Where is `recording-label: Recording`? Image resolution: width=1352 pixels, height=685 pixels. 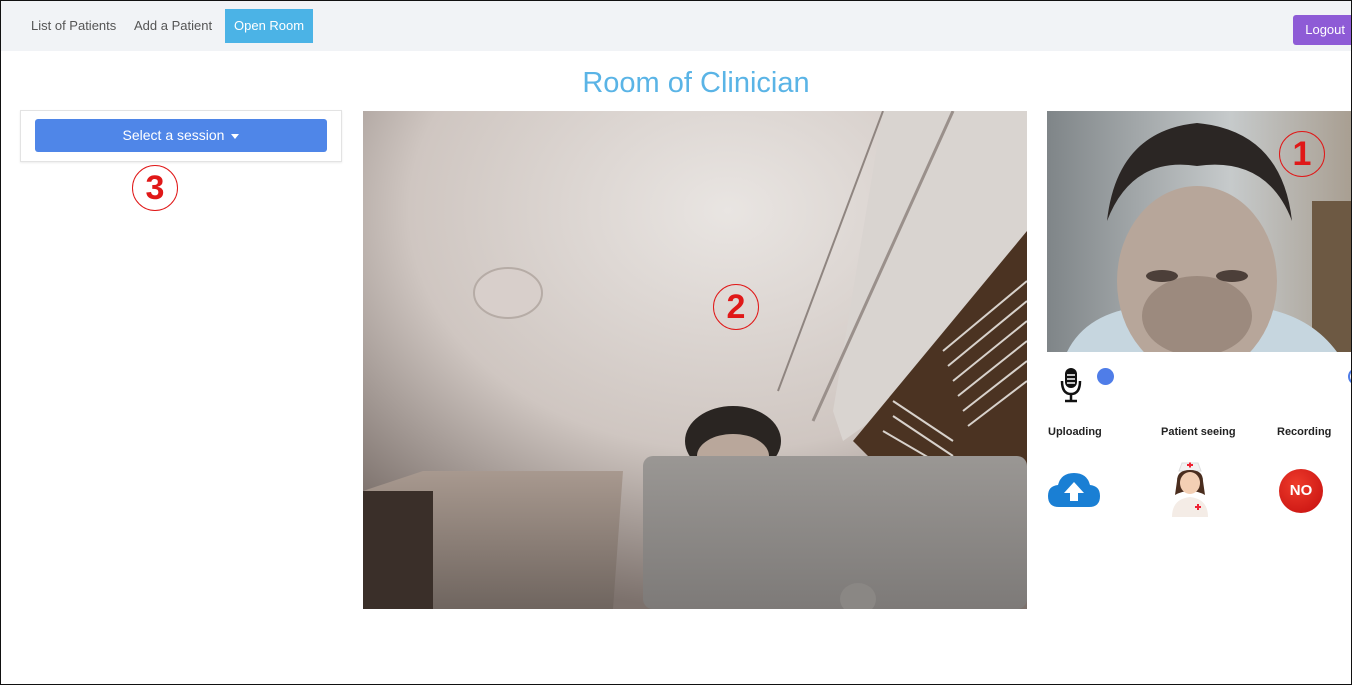
recording-label: Recording is located at coordinates (1304, 432).